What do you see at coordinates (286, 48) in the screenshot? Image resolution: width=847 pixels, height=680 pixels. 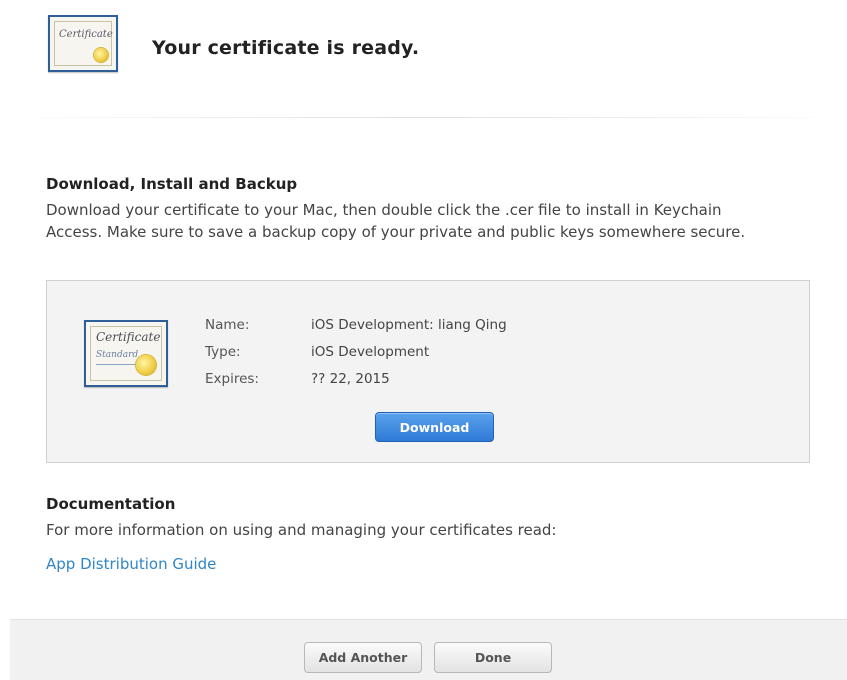 I see `page-title: Your certificate is ready.` at bounding box center [286, 48].